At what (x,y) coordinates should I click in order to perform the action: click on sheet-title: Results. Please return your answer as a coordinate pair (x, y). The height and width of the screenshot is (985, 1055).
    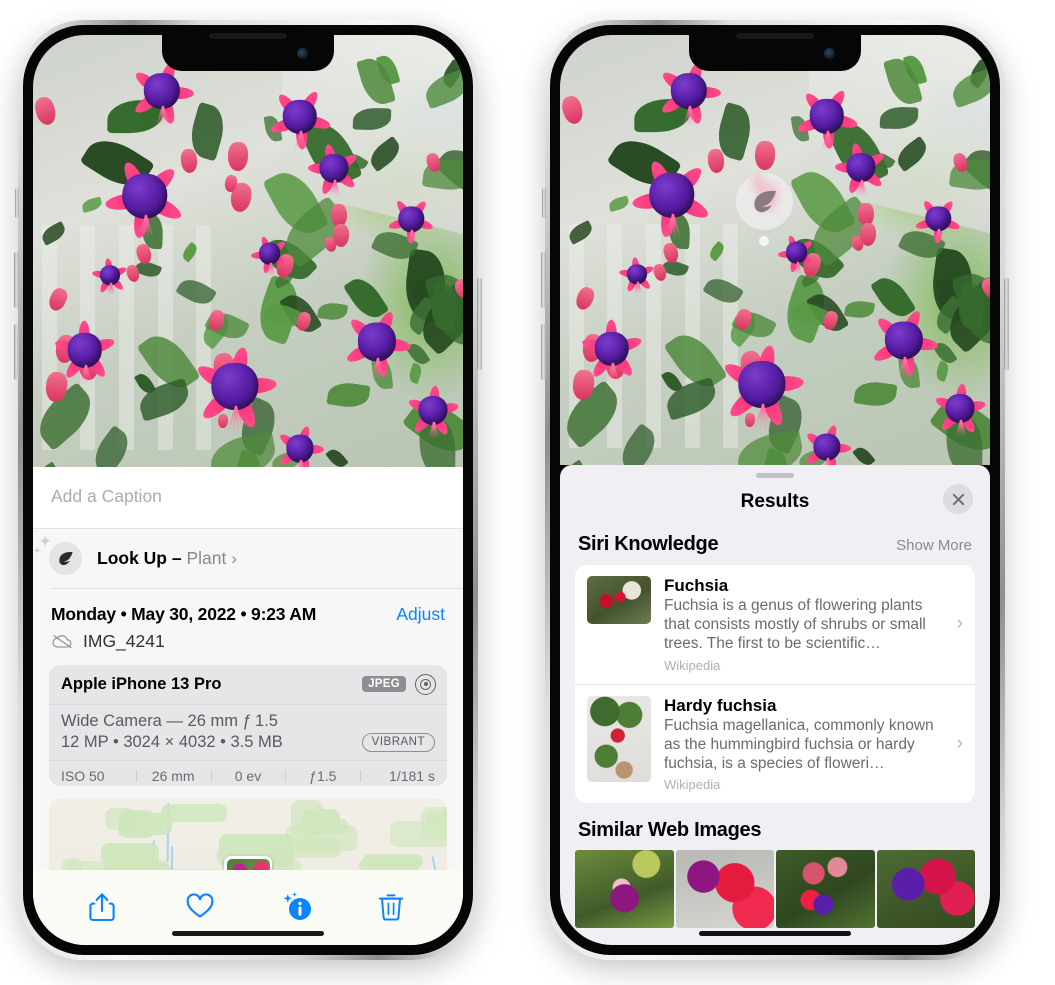
    Looking at the image, I should click on (775, 501).